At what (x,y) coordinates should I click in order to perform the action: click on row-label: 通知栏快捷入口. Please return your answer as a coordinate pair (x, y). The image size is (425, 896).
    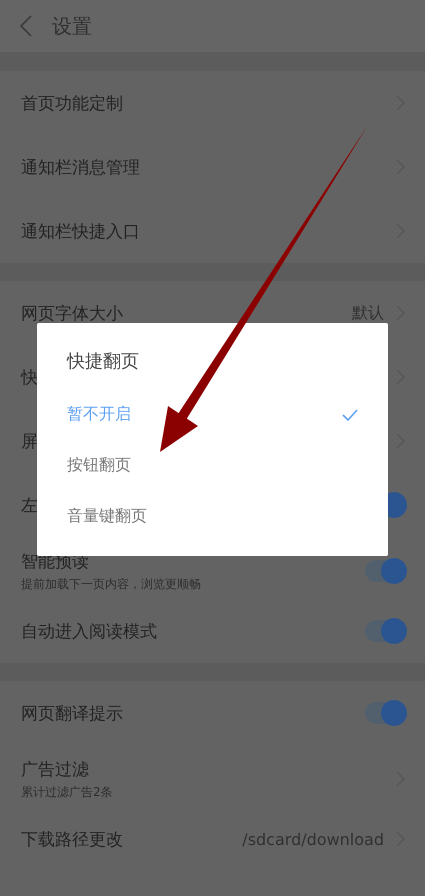
    Looking at the image, I should click on (80, 231).